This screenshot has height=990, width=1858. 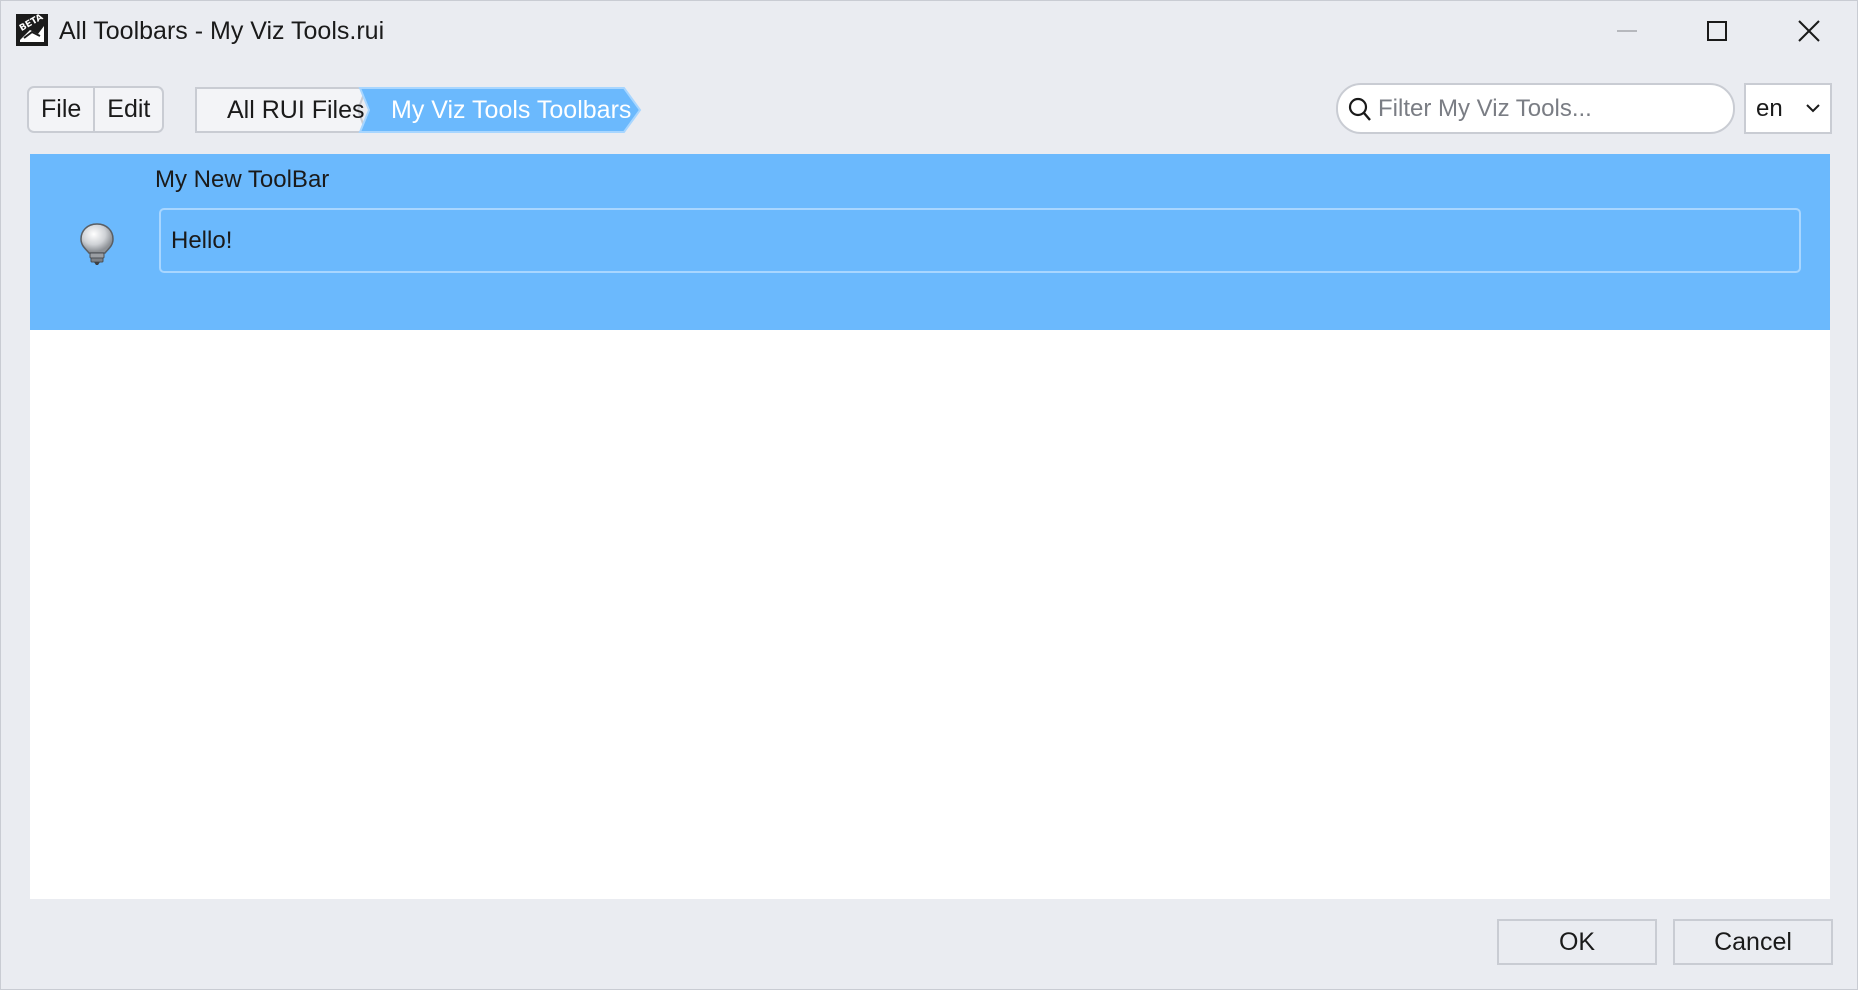 I want to click on maximize-button, so click(x=1717, y=31).